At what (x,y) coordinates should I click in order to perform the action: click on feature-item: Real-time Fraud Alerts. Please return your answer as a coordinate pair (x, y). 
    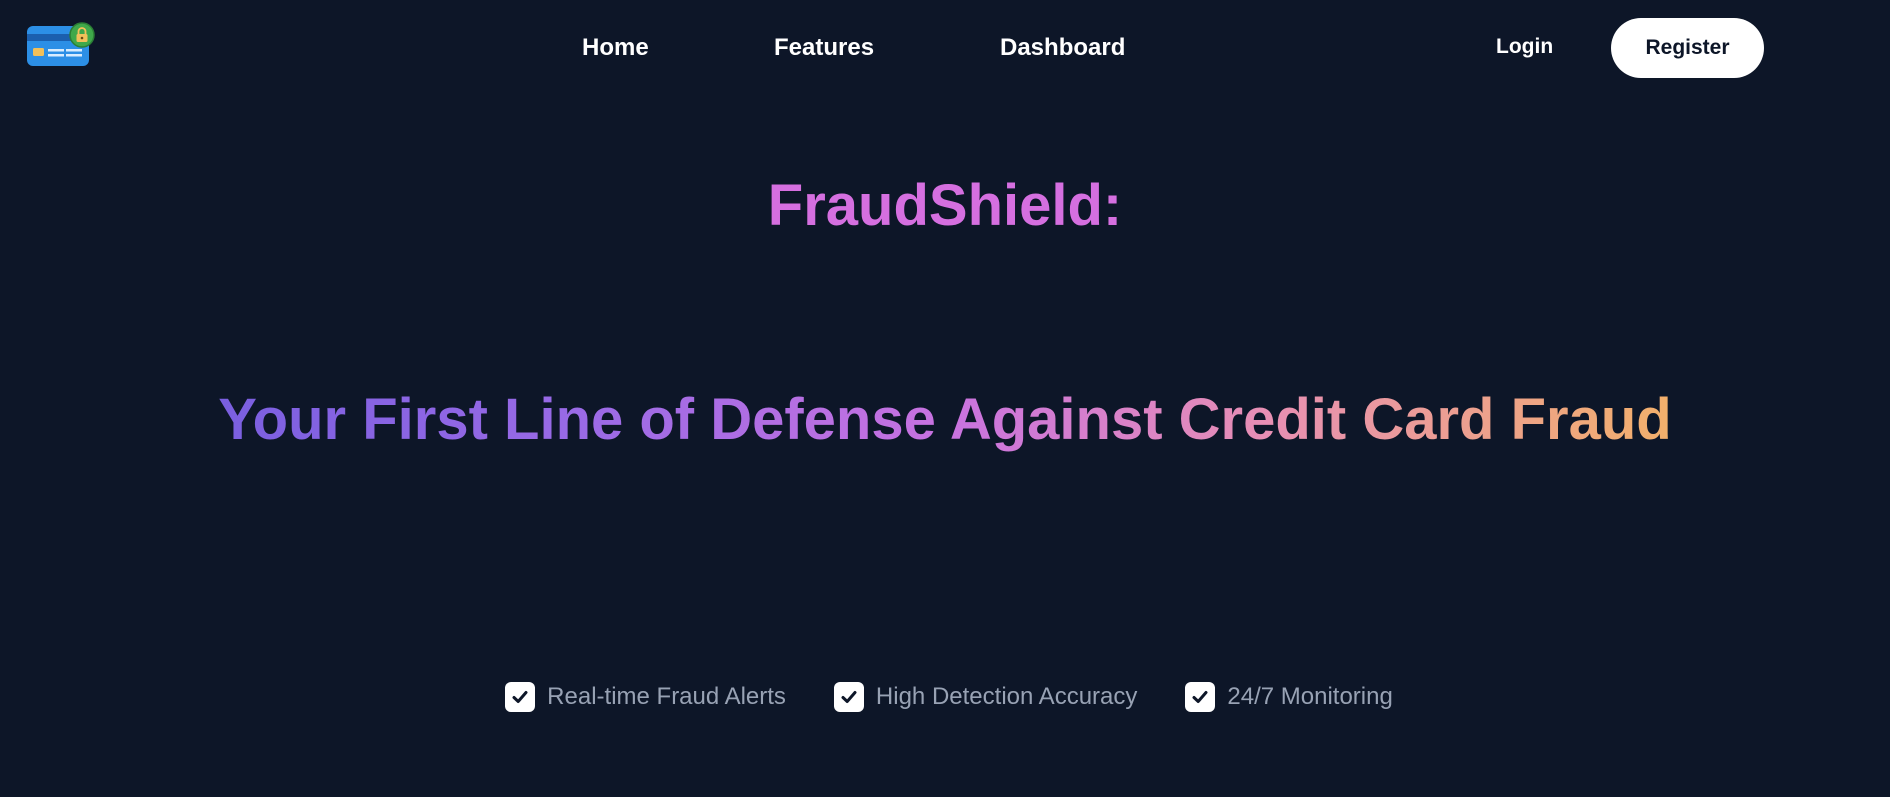
    Looking at the image, I should click on (645, 697).